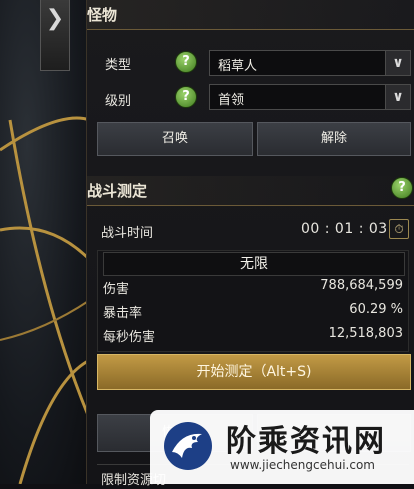  Describe the element at coordinates (253, 335) in the screenshot. I see `stat-row: 每秒伤害 12,518,803` at that location.